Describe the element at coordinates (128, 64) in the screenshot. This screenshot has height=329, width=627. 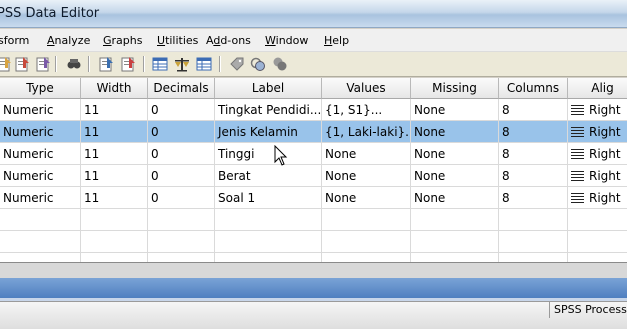
I see `insert-case-icon` at that location.